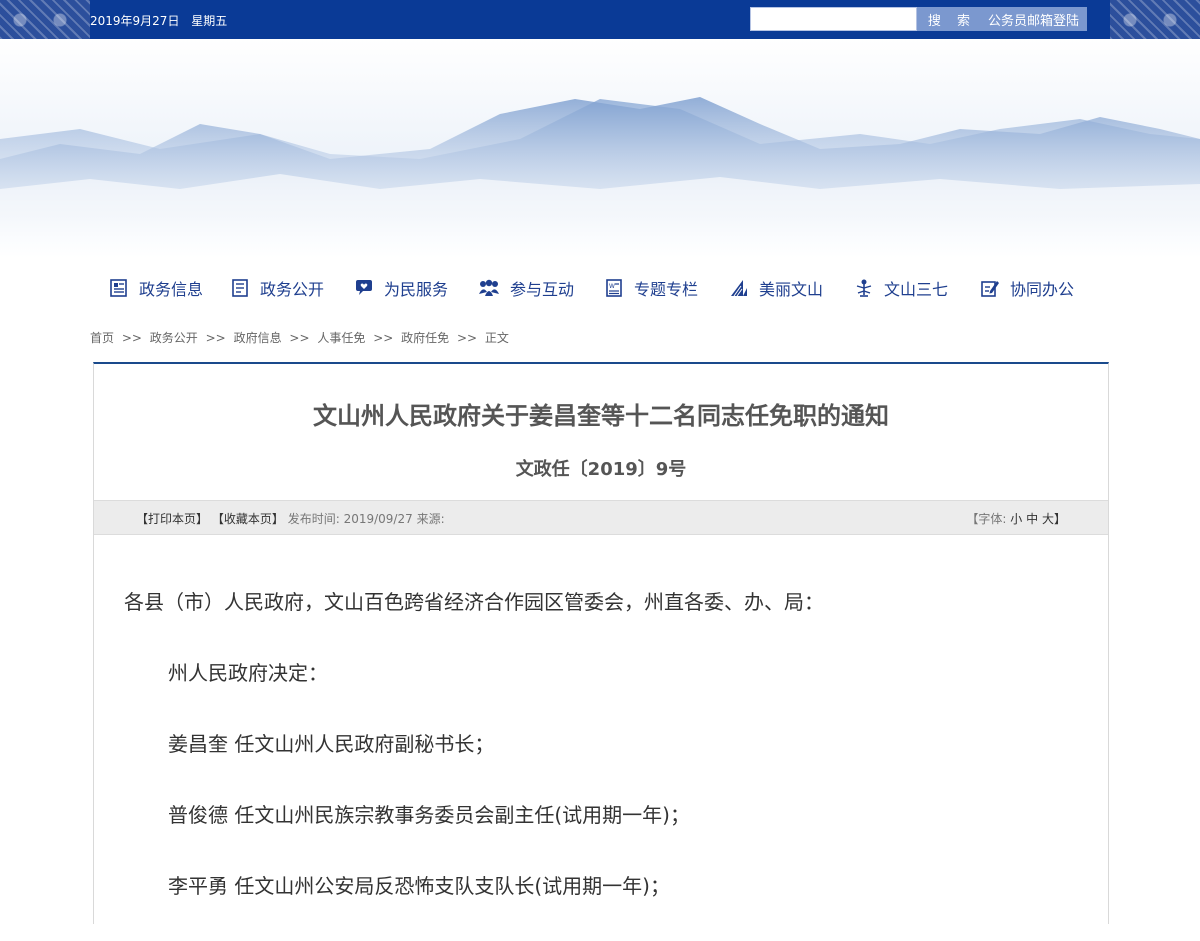  I want to click on mountain-peak-icon, so click(739, 288).